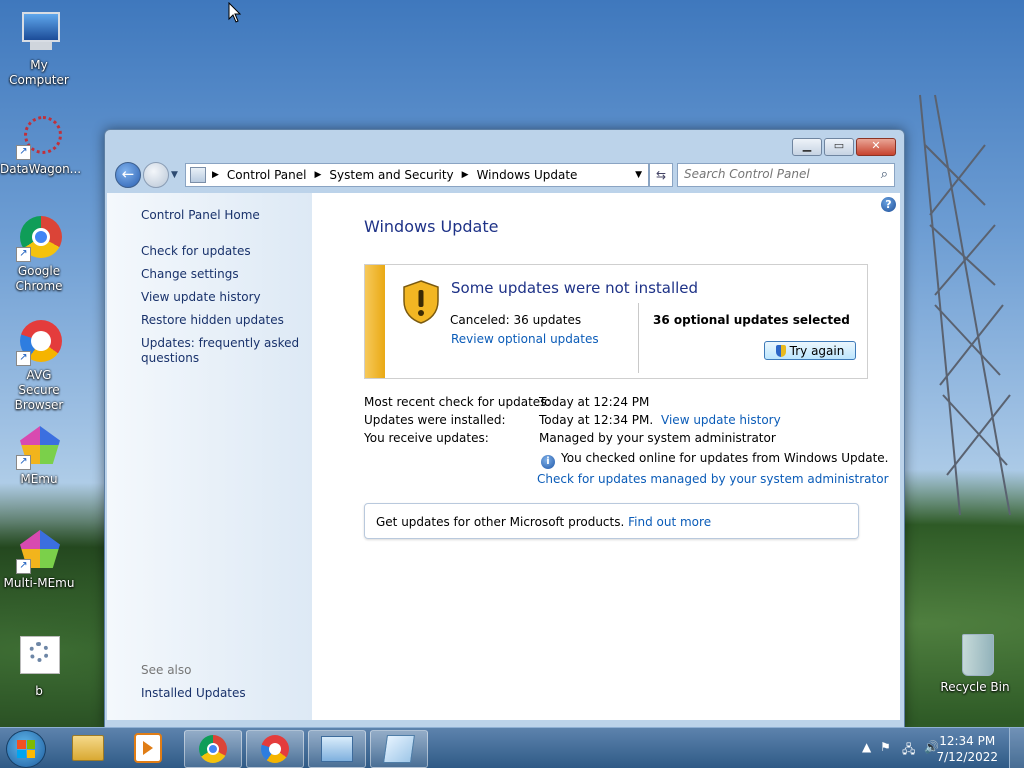  What do you see at coordinates (967, 741) in the screenshot?
I see `clock-time: 12:34 PM` at bounding box center [967, 741].